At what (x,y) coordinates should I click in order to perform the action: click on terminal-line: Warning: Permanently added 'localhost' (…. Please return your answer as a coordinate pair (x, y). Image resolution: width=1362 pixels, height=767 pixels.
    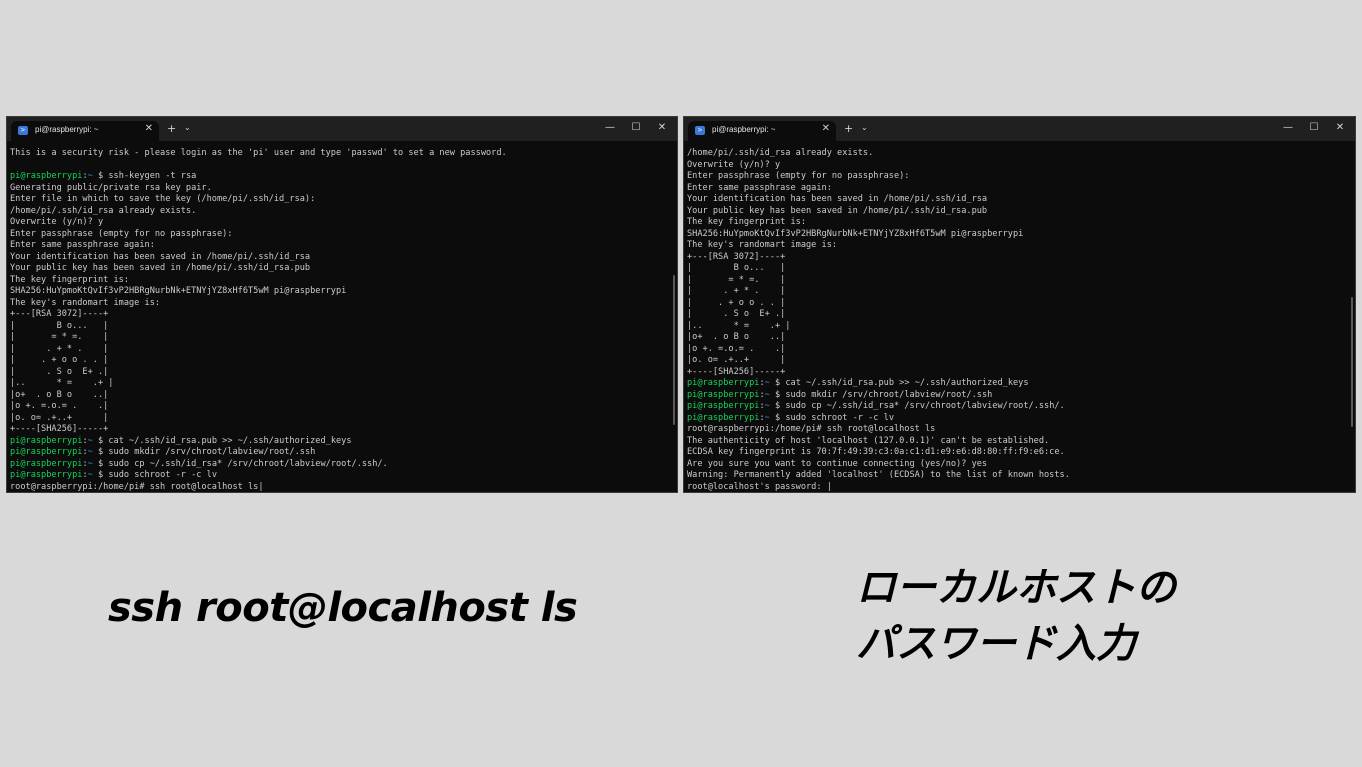
    Looking at the image, I should click on (878, 475).